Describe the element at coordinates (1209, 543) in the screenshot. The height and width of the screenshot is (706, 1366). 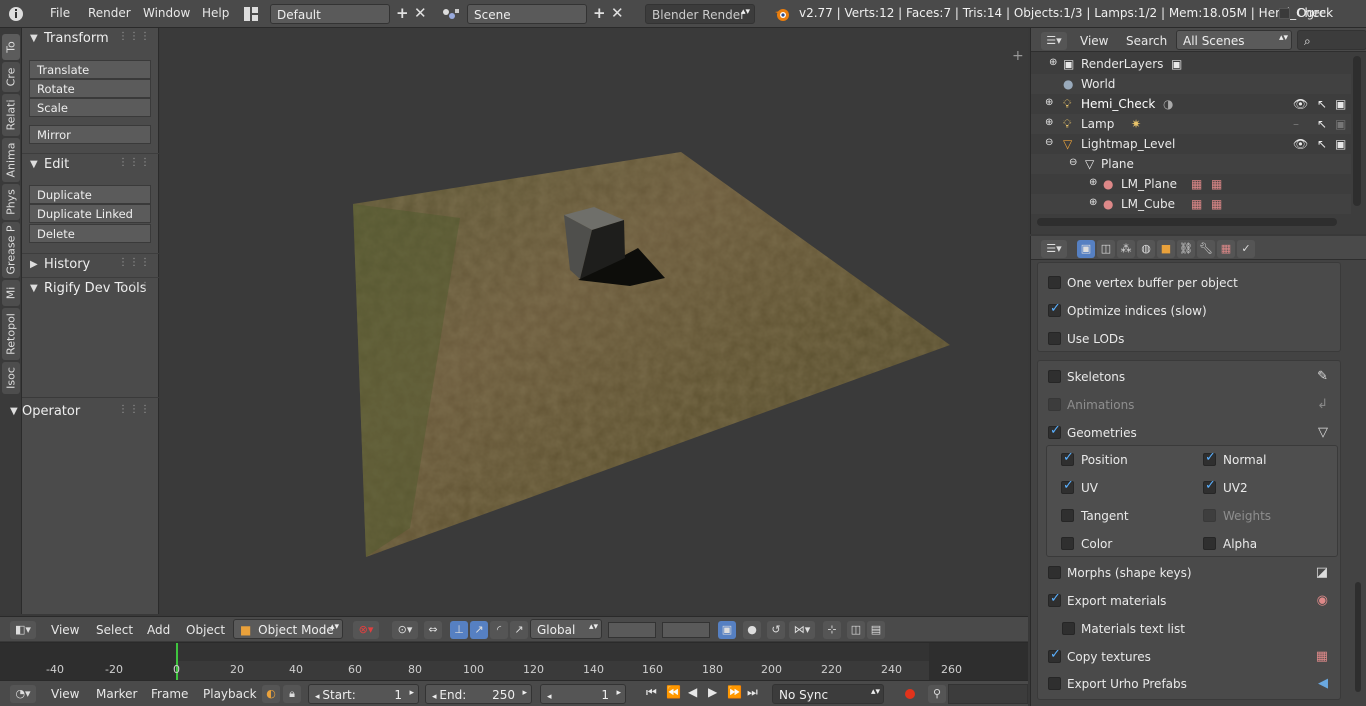
I see `alpha-checkbox` at that location.